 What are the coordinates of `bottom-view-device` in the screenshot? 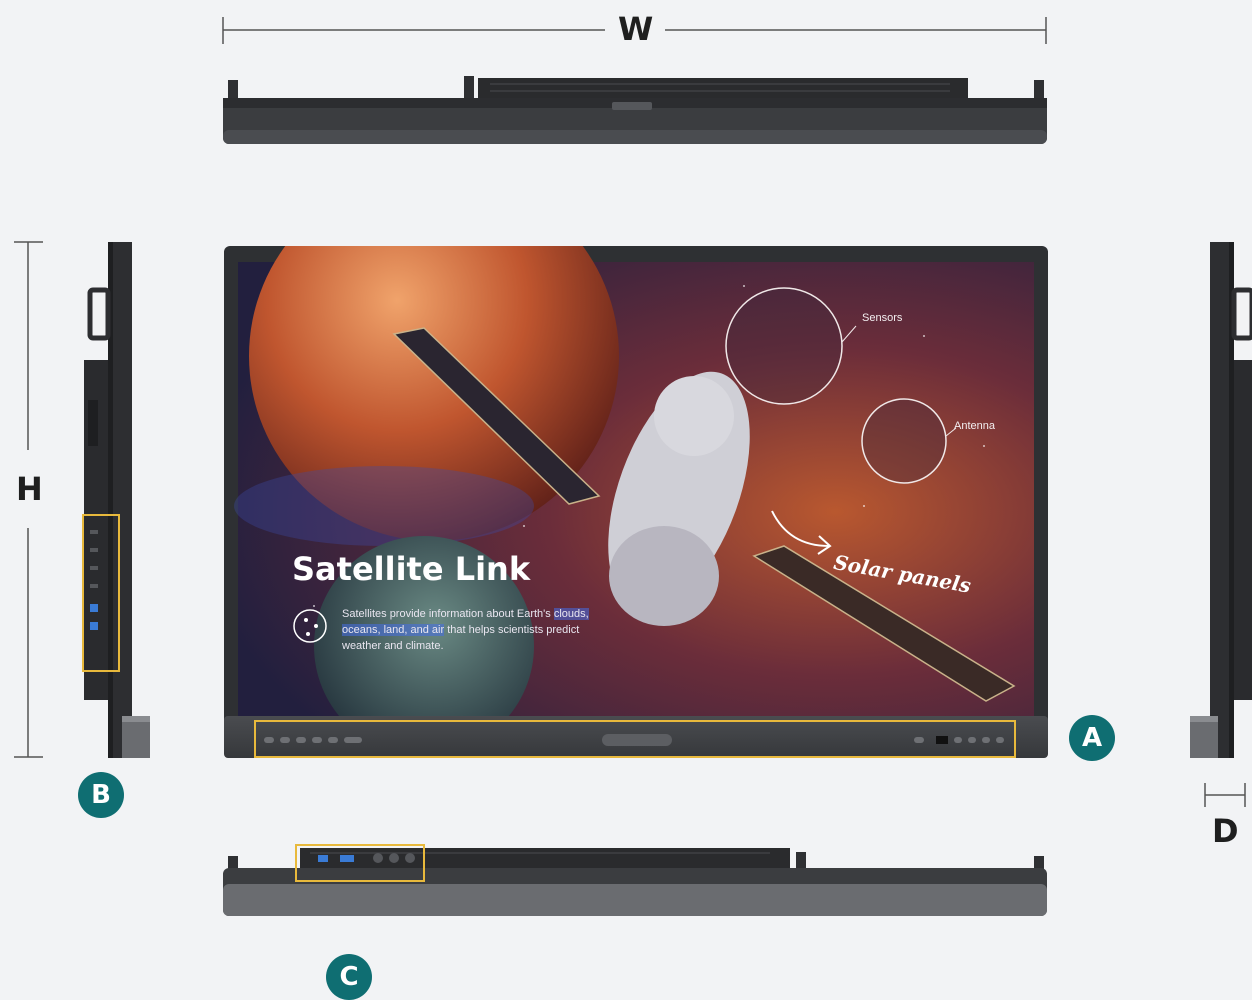 It's located at (635, 882).